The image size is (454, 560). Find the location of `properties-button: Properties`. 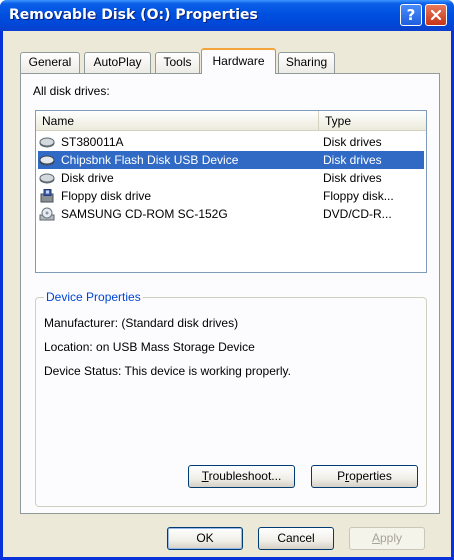

properties-button: Properties is located at coordinates (364, 476).